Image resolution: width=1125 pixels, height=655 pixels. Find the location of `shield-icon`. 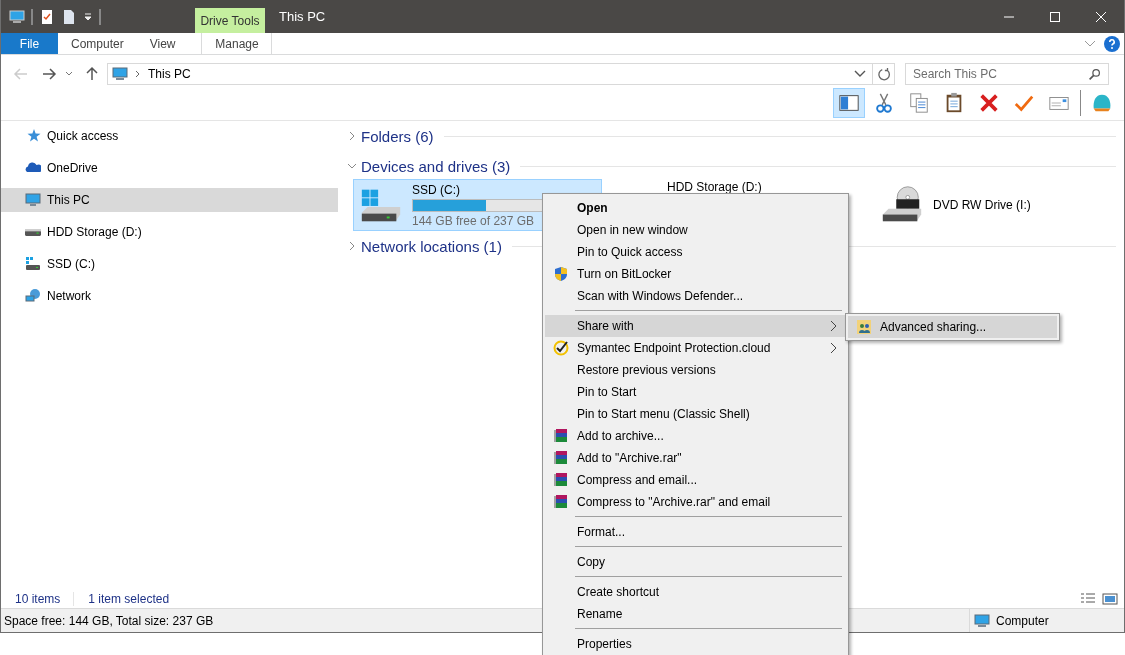

shield-icon is located at coordinates (561, 274).